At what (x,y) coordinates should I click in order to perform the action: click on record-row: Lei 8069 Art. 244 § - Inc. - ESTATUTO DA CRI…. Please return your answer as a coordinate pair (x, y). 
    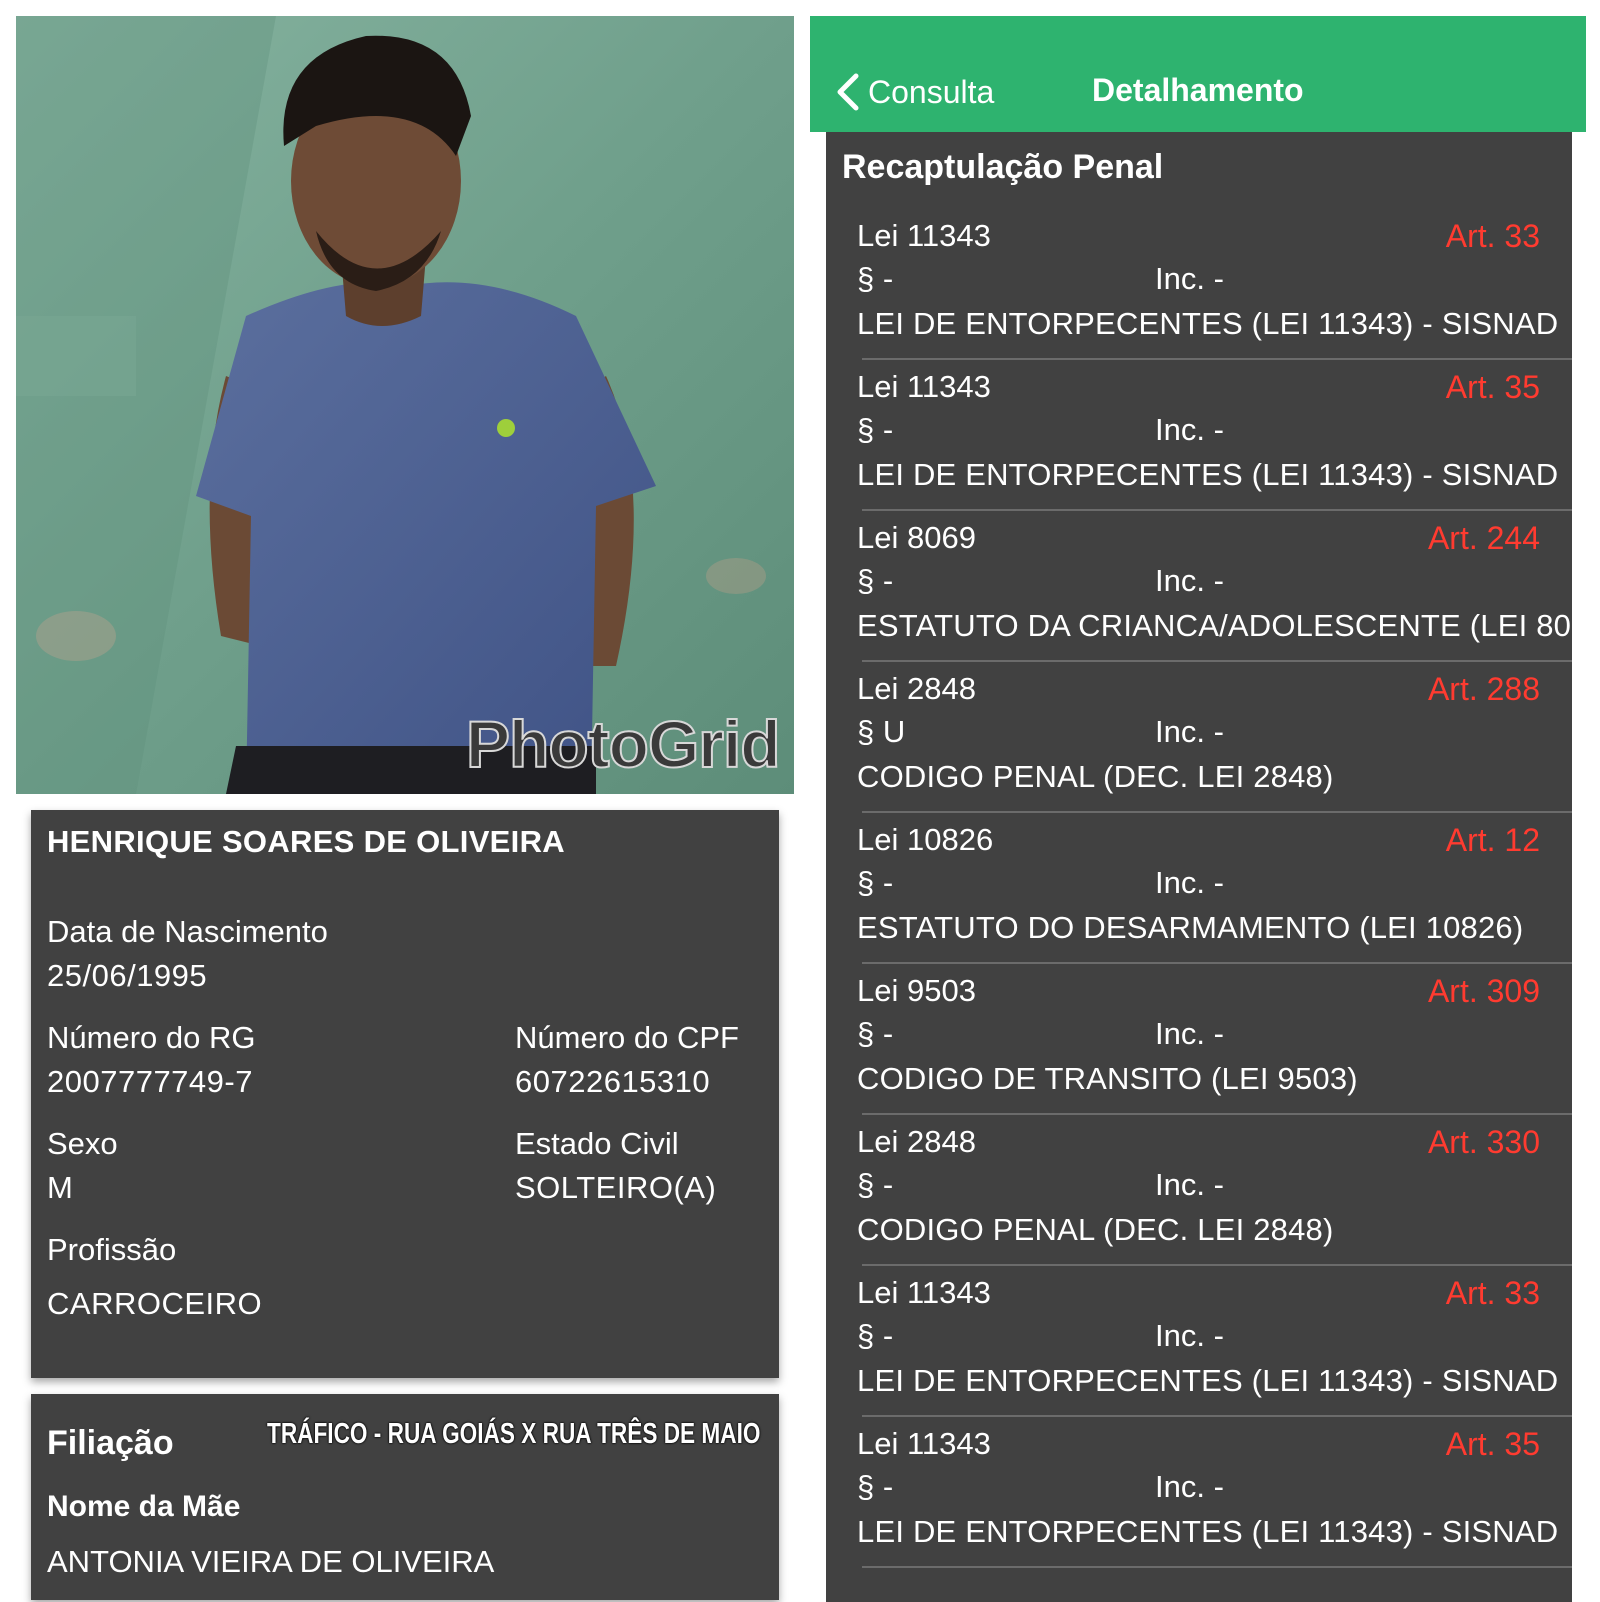
    Looking at the image, I should click on (1199, 585).